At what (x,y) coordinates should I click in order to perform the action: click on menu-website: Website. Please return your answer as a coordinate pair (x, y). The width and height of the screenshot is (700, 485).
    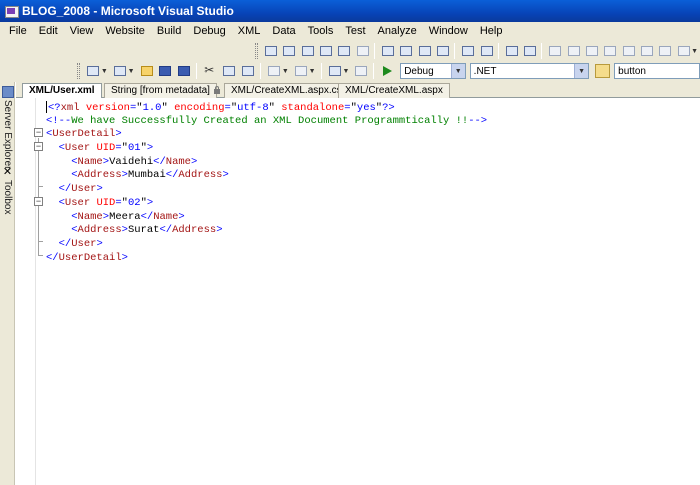
    Looking at the image, I should click on (125, 31).